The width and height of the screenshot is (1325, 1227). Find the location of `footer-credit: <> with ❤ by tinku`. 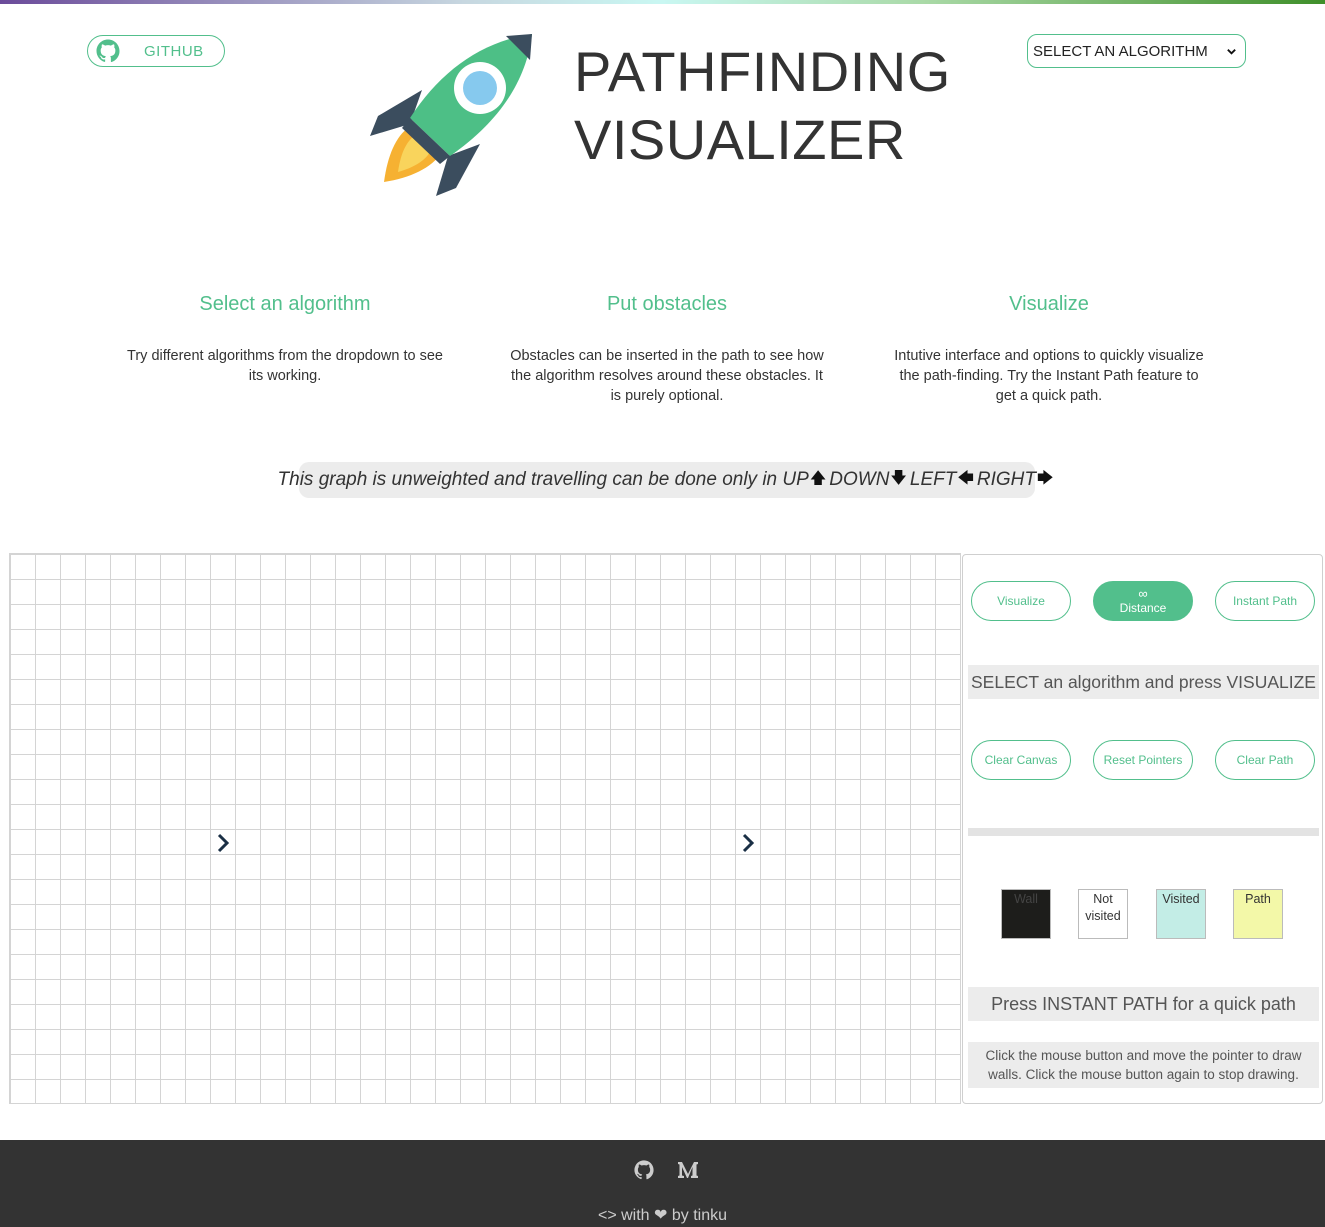

footer-credit: <> with ❤ by tinku is located at coordinates (662, 1215).